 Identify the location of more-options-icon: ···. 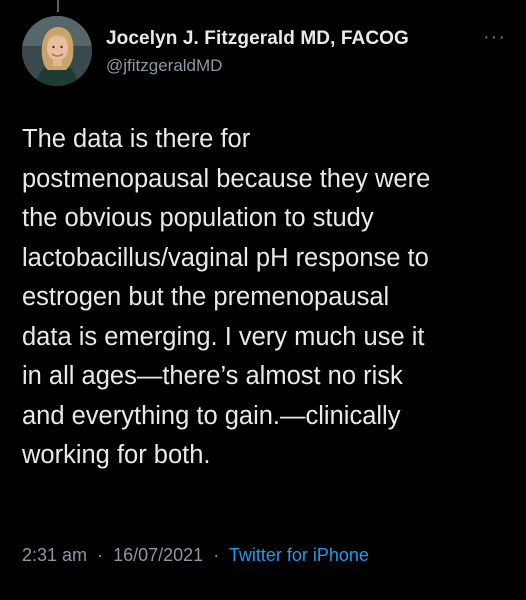
(494, 37).